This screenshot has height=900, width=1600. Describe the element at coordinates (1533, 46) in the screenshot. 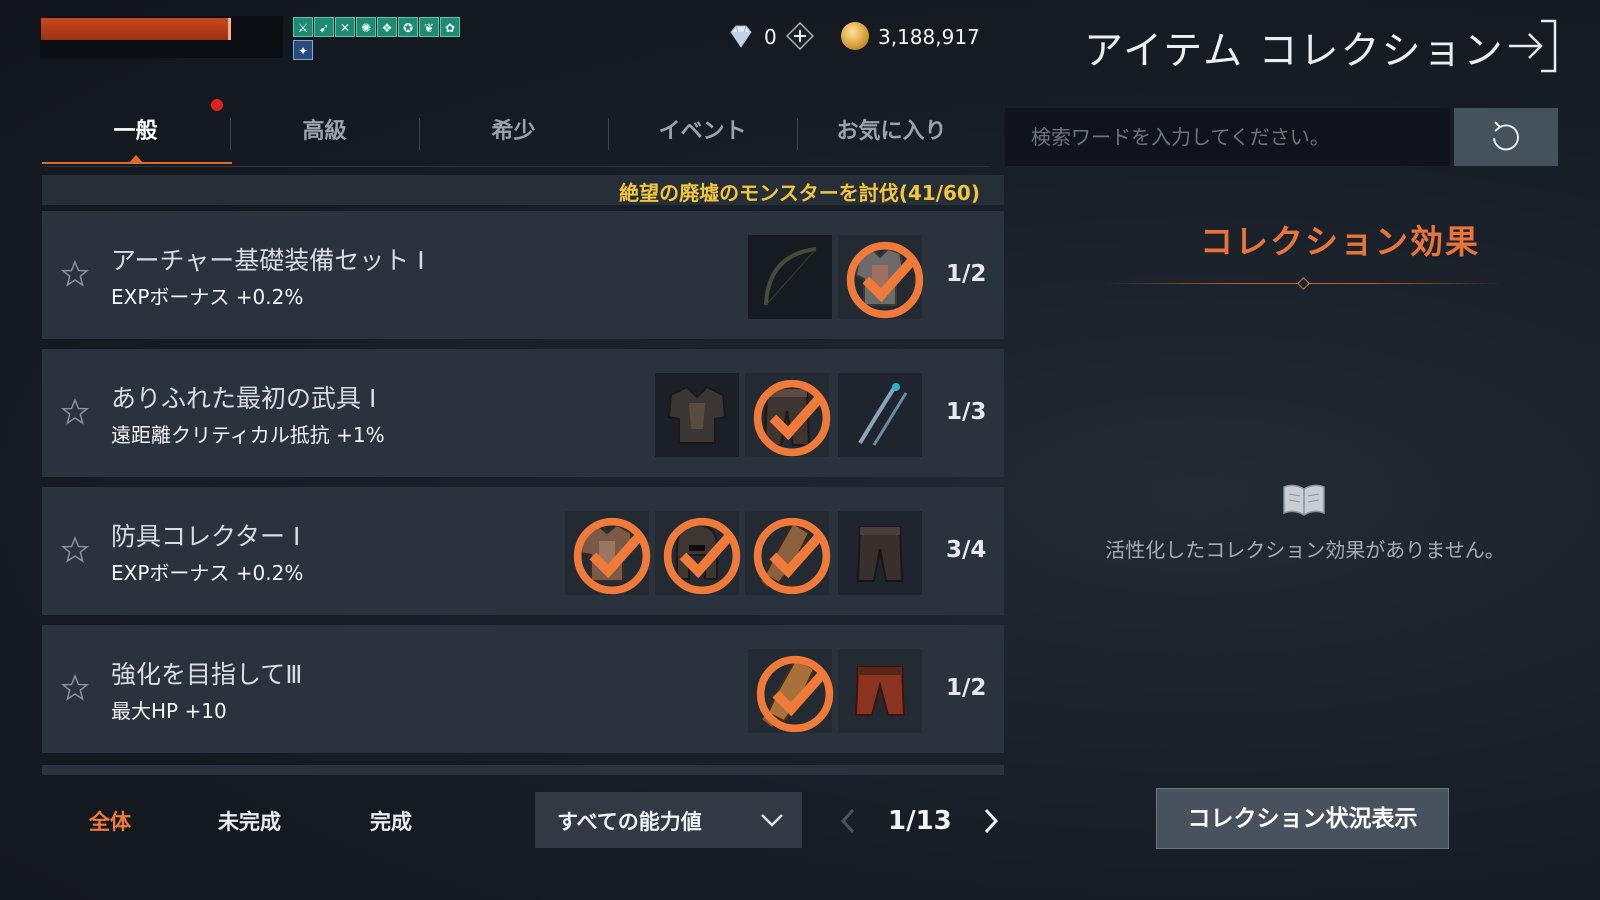

I see `exit-icon` at that location.